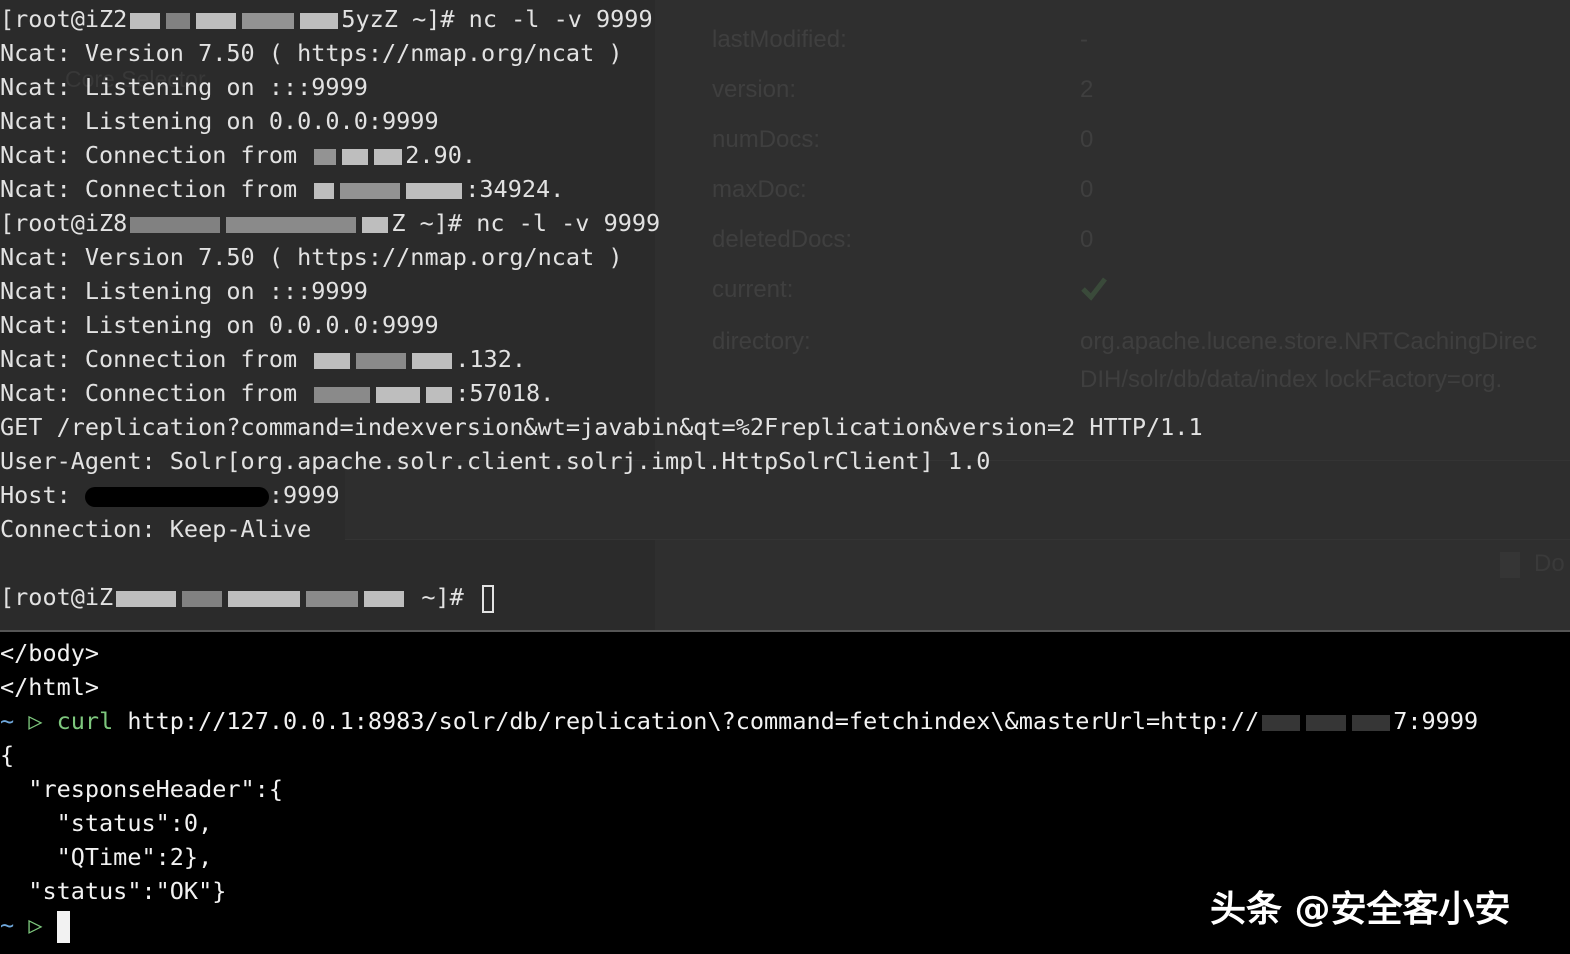 The height and width of the screenshot is (954, 1570). I want to click on terminal-line: Connection: Keep-Alive, so click(156, 529).